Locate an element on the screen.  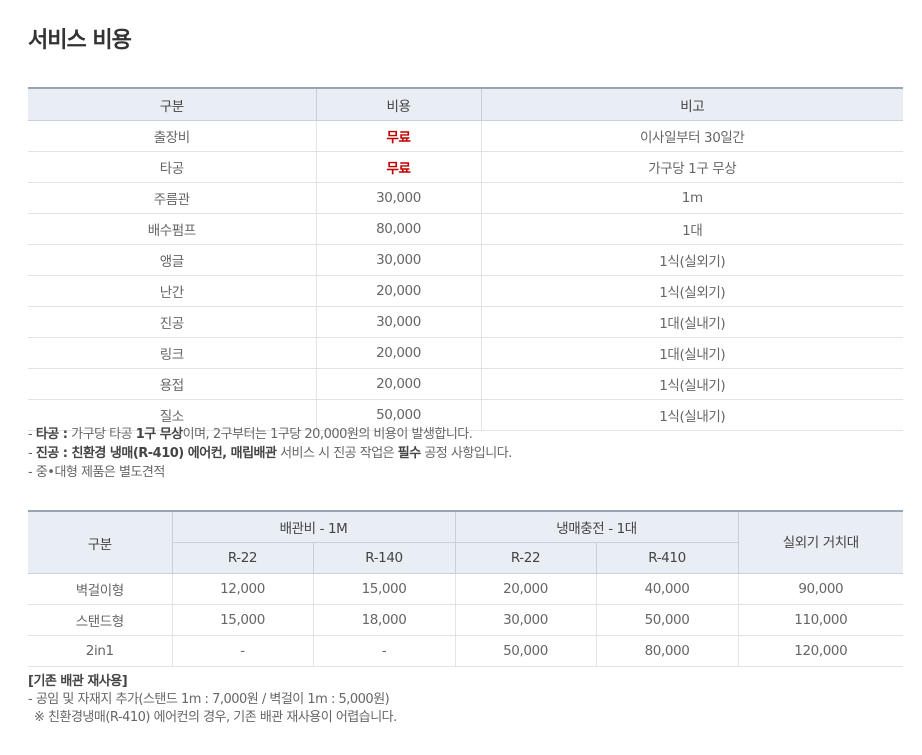
cell-item: 타공 is located at coordinates (172, 167).